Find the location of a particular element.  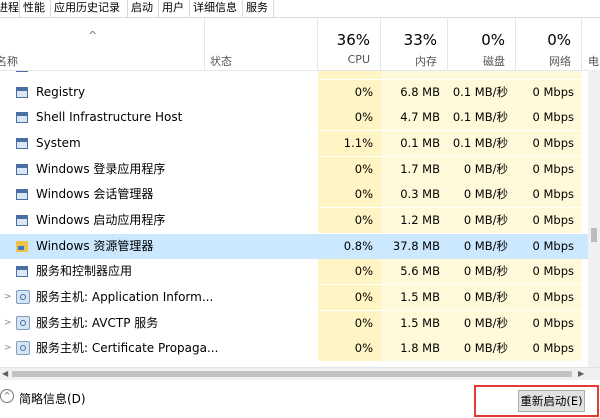

cpu-column-label: CPU is located at coordinates (358, 59).